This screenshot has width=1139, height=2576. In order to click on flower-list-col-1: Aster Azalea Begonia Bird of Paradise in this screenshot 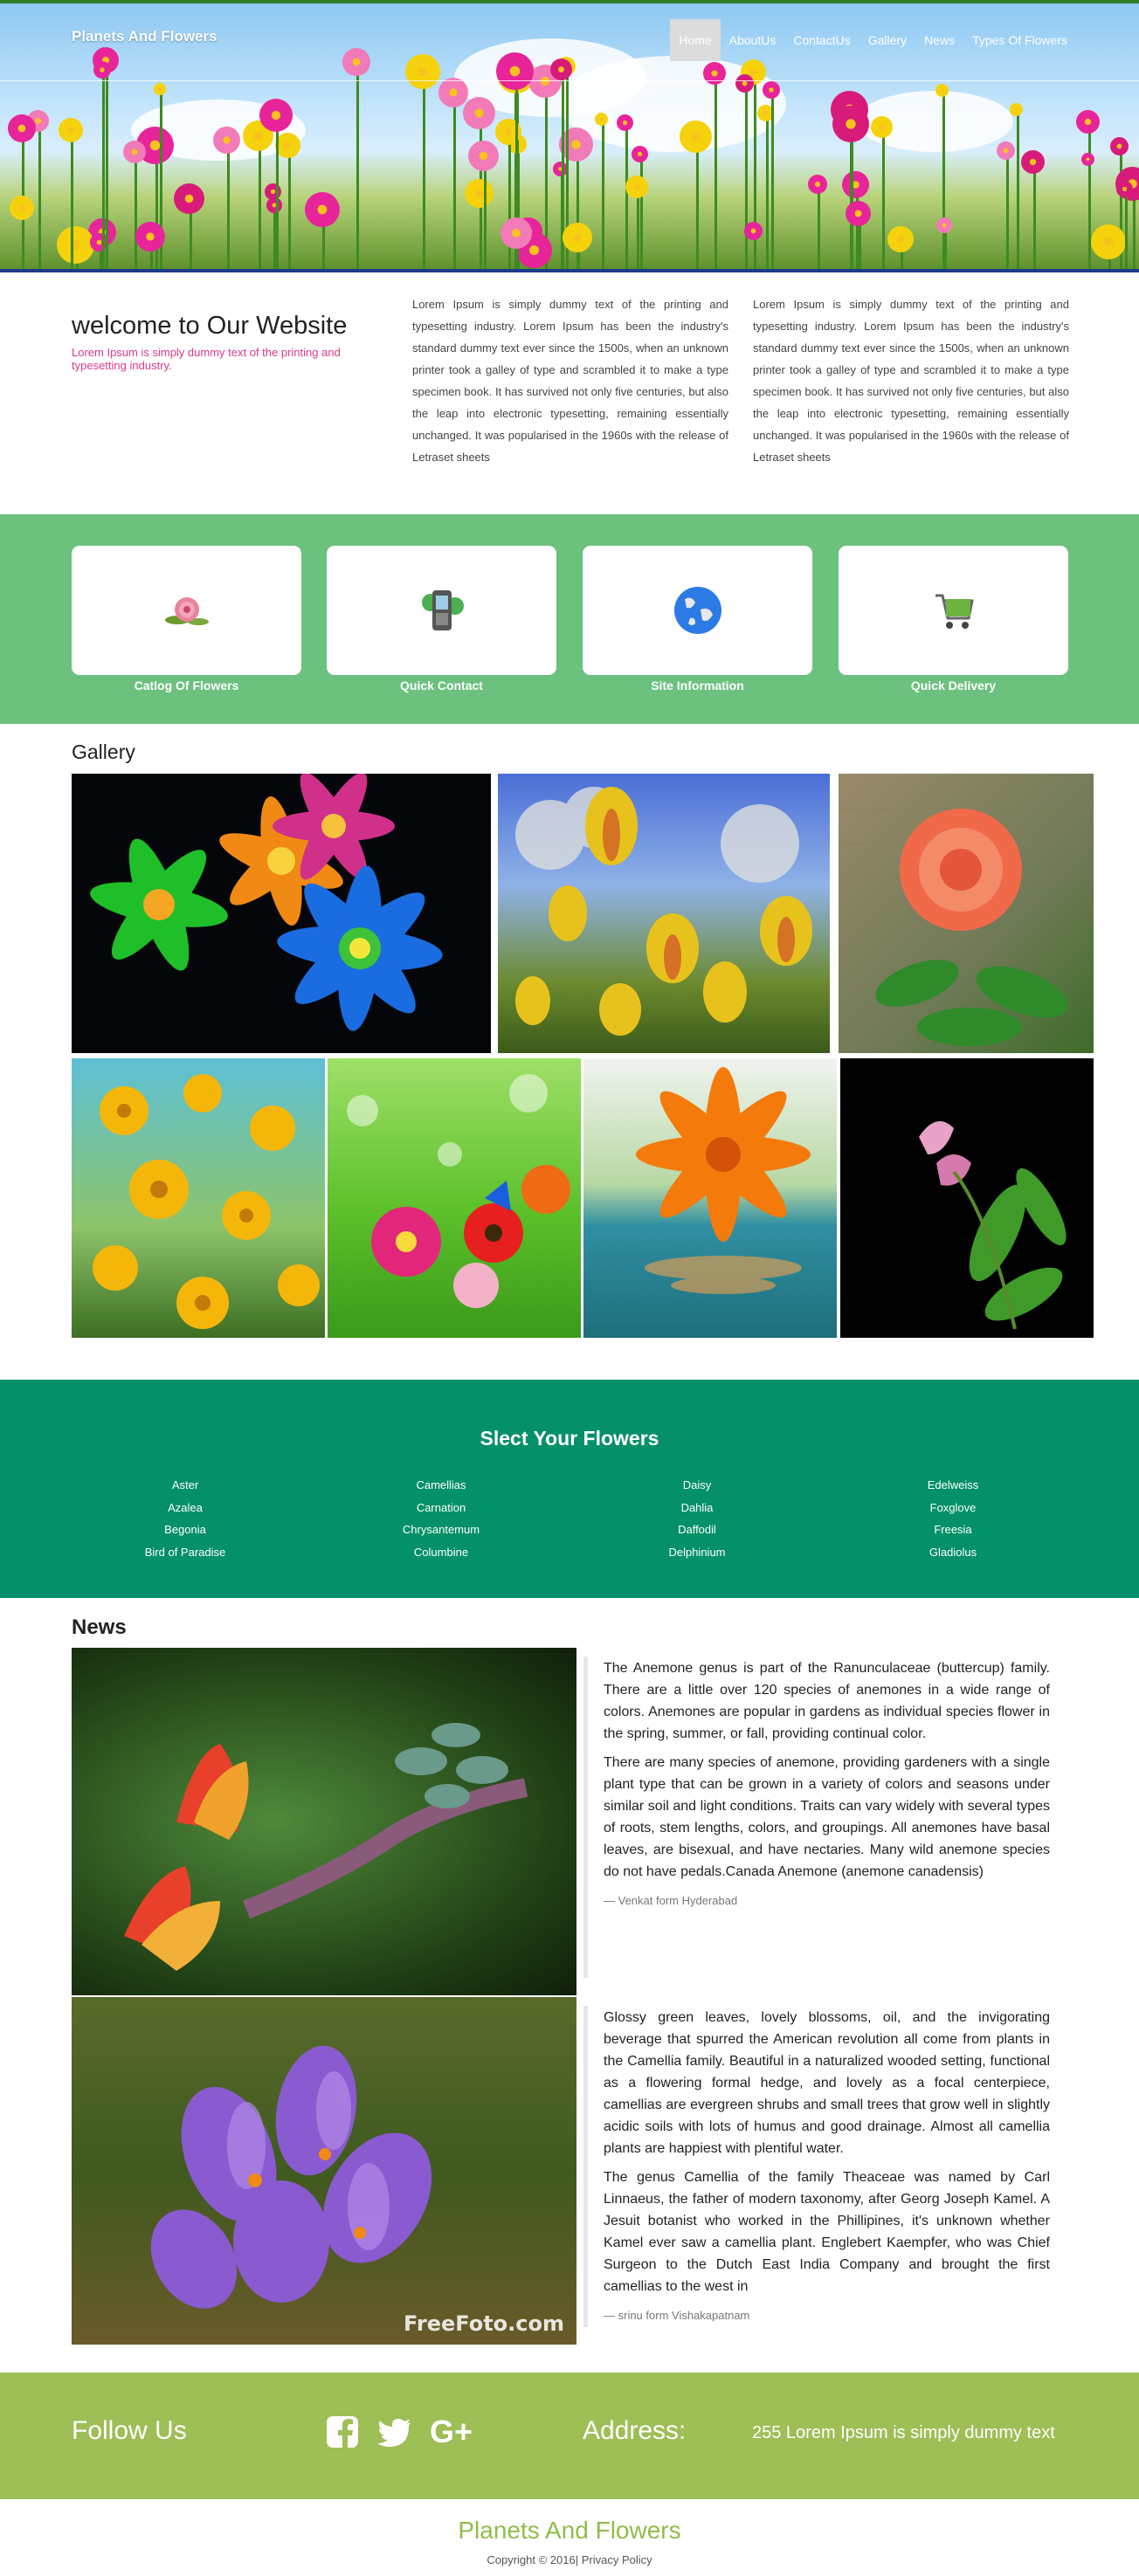, I will do `click(186, 1518)`.